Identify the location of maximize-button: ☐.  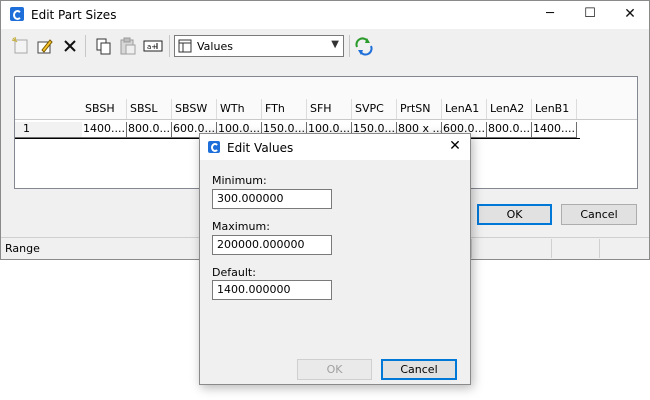
(590, 15).